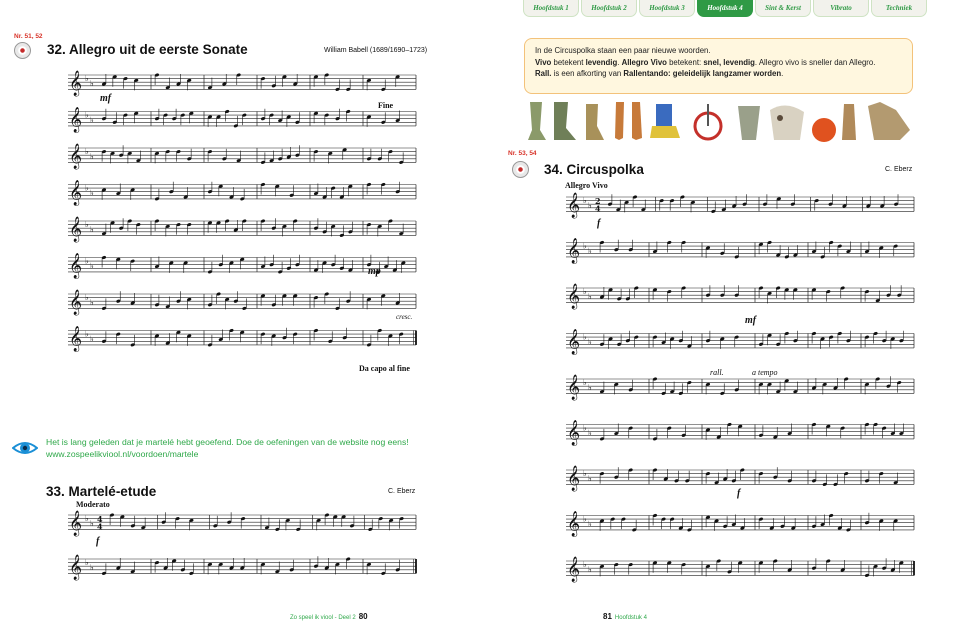 Image resolution: width=960 pixels, height=640 pixels. What do you see at coordinates (242, 545) in the screenshot?
I see `staves-piece-33: 𝄞 ♭♭ 44𝄞 ♭♭` at bounding box center [242, 545].